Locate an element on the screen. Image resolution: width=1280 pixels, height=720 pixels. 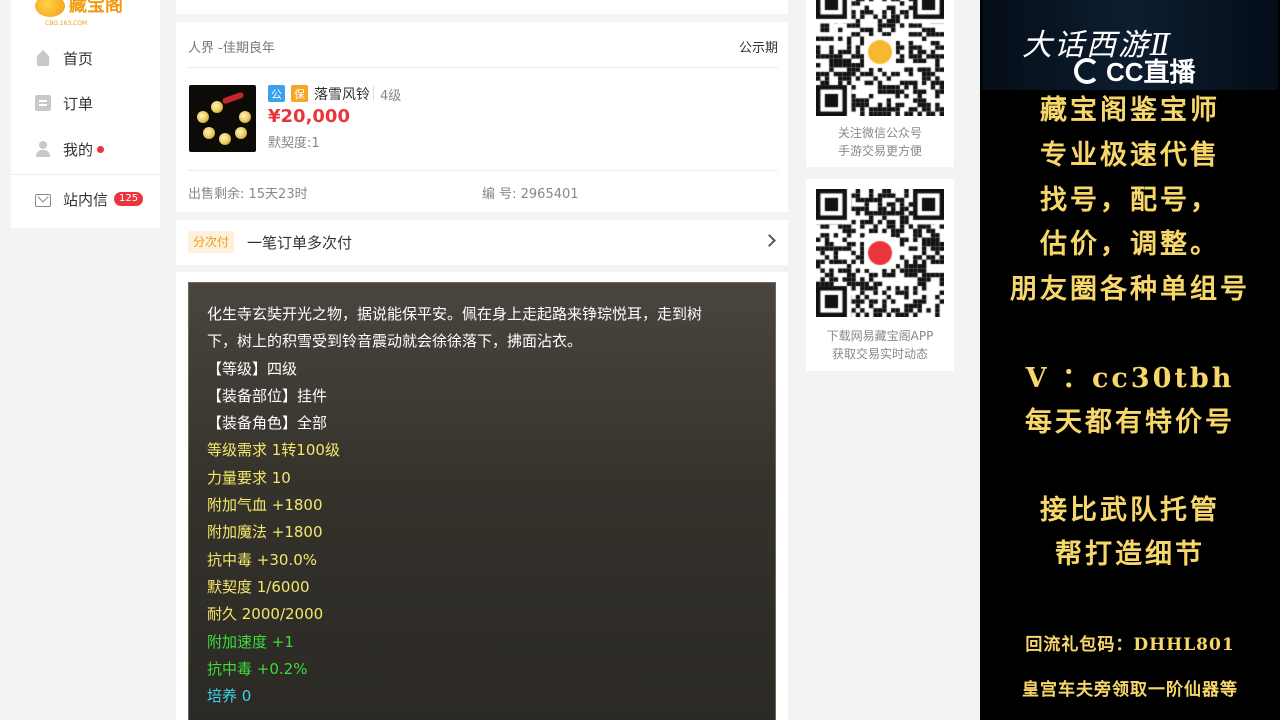
overlay-line: V ：cc30tbh is located at coordinates (1130, 378).